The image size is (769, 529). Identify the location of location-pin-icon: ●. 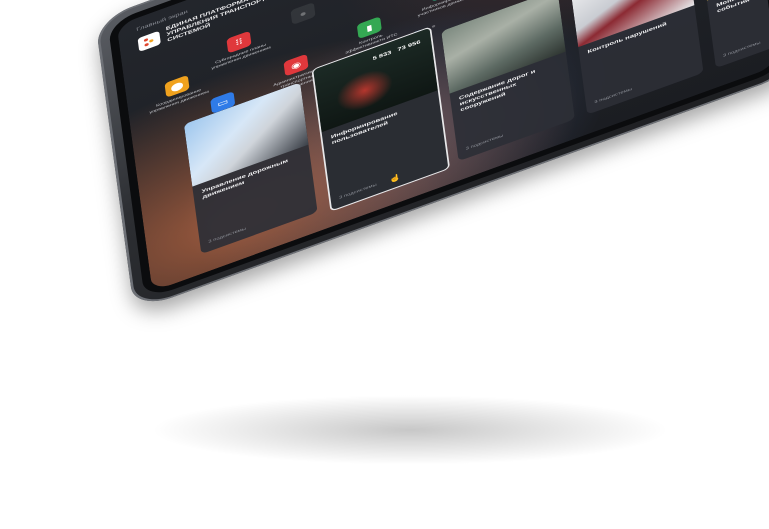
(303, 13).